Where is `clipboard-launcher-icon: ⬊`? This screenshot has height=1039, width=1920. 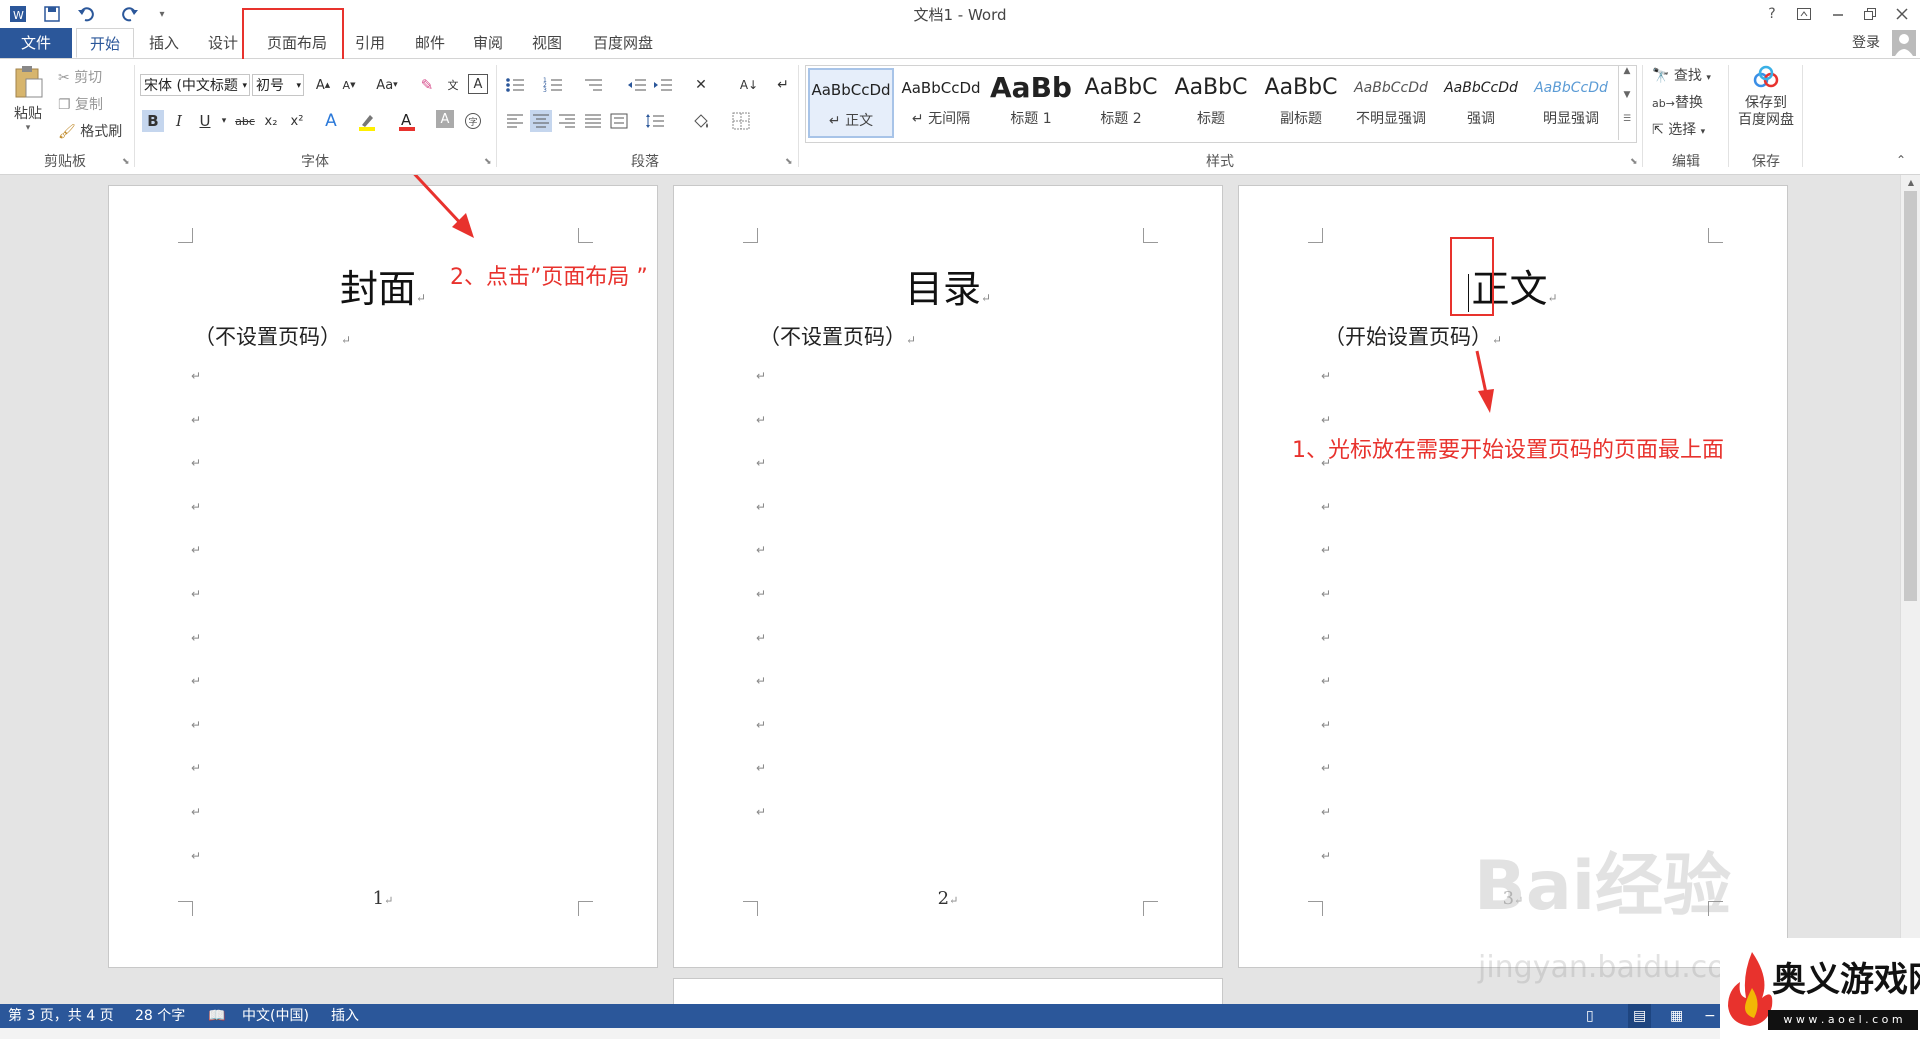 clipboard-launcher-icon: ⬊ is located at coordinates (126, 162).